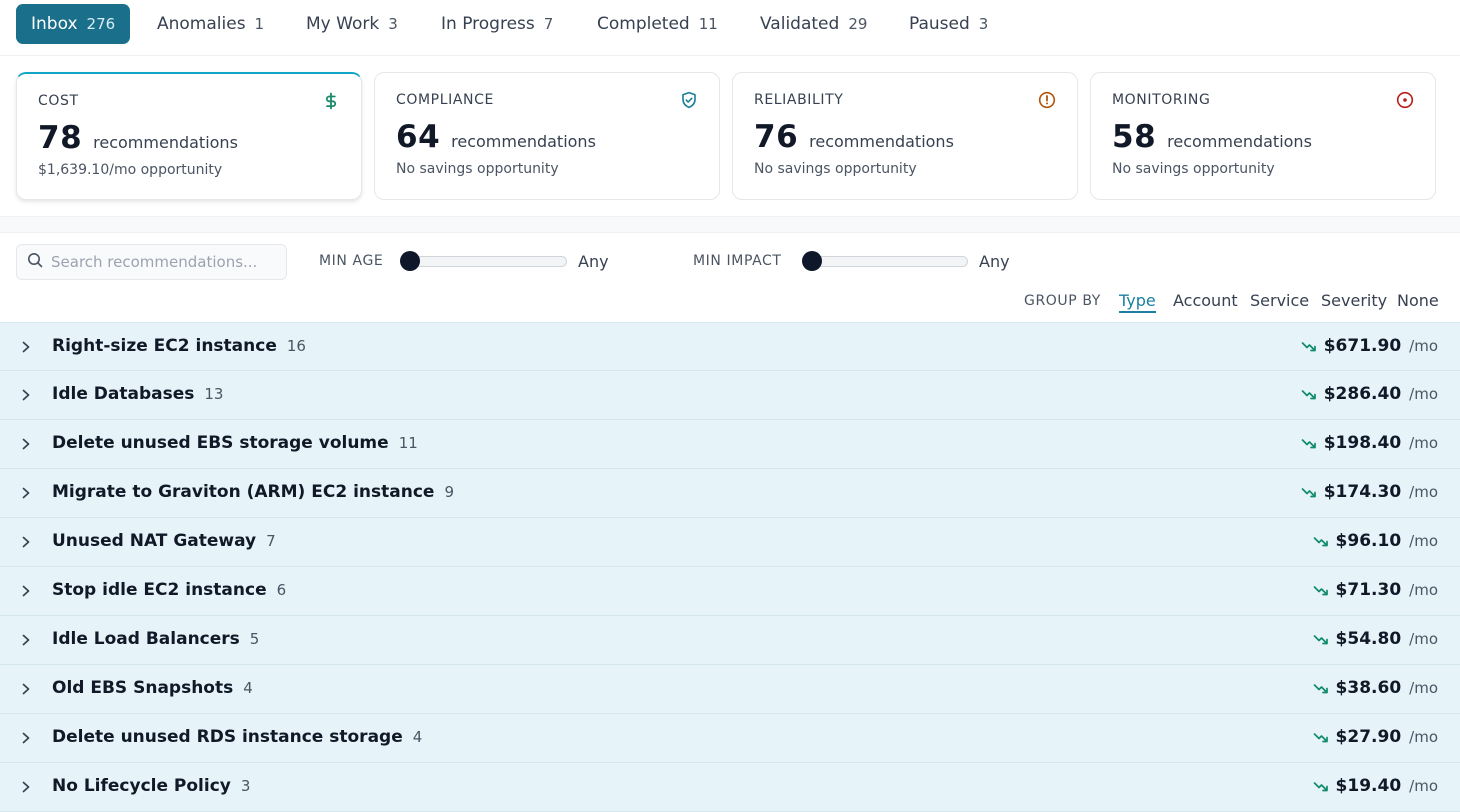  I want to click on group-savings-amount: $38.60, so click(1368, 688).